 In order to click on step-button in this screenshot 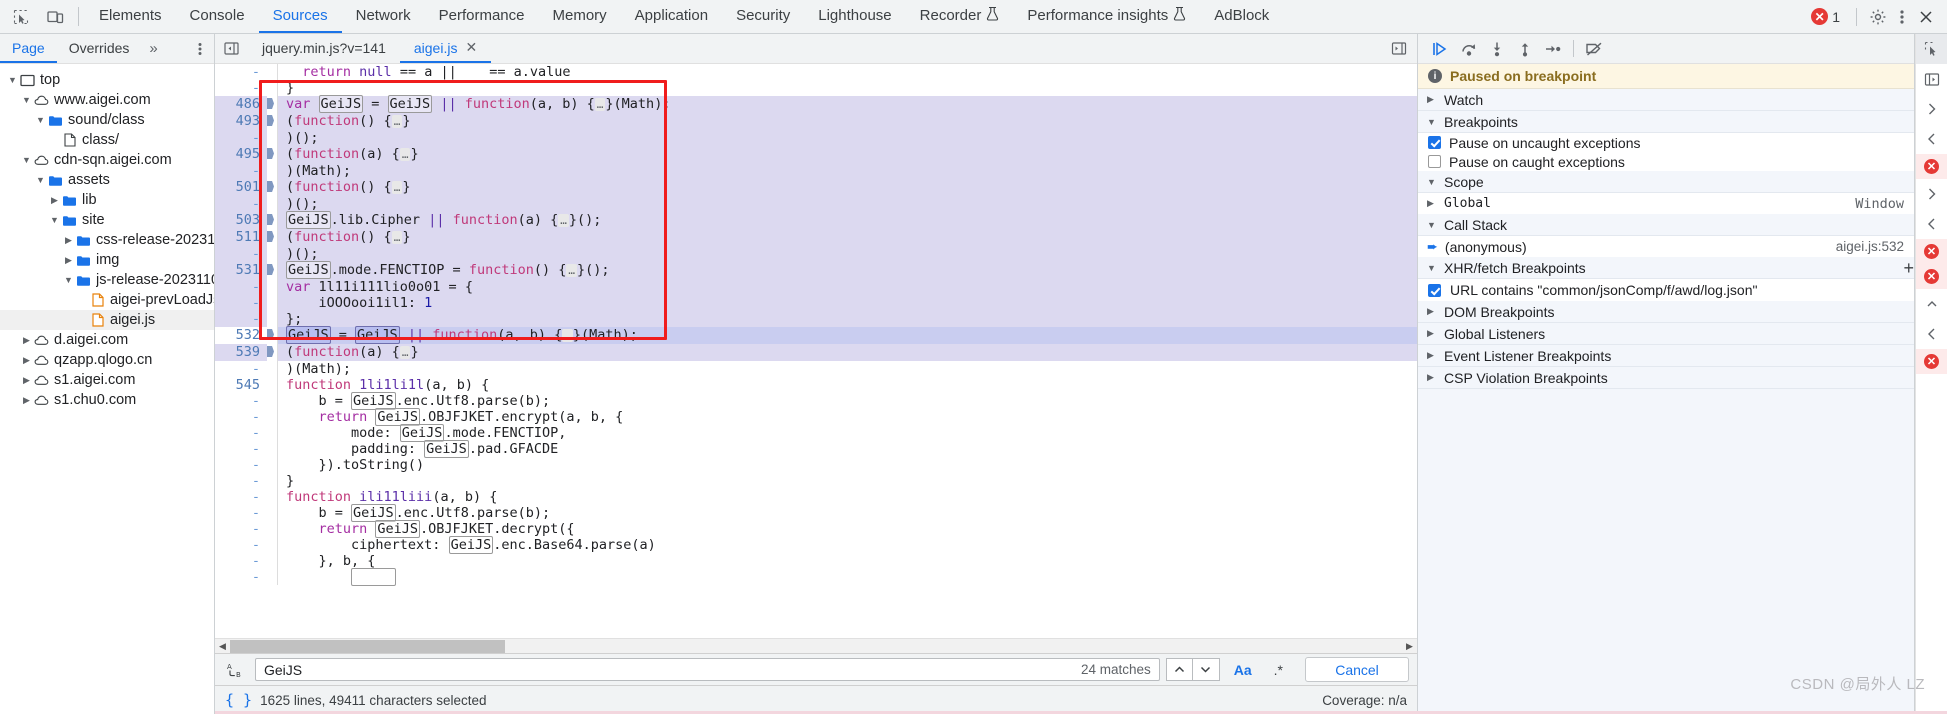, I will do `click(1553, 49)`.